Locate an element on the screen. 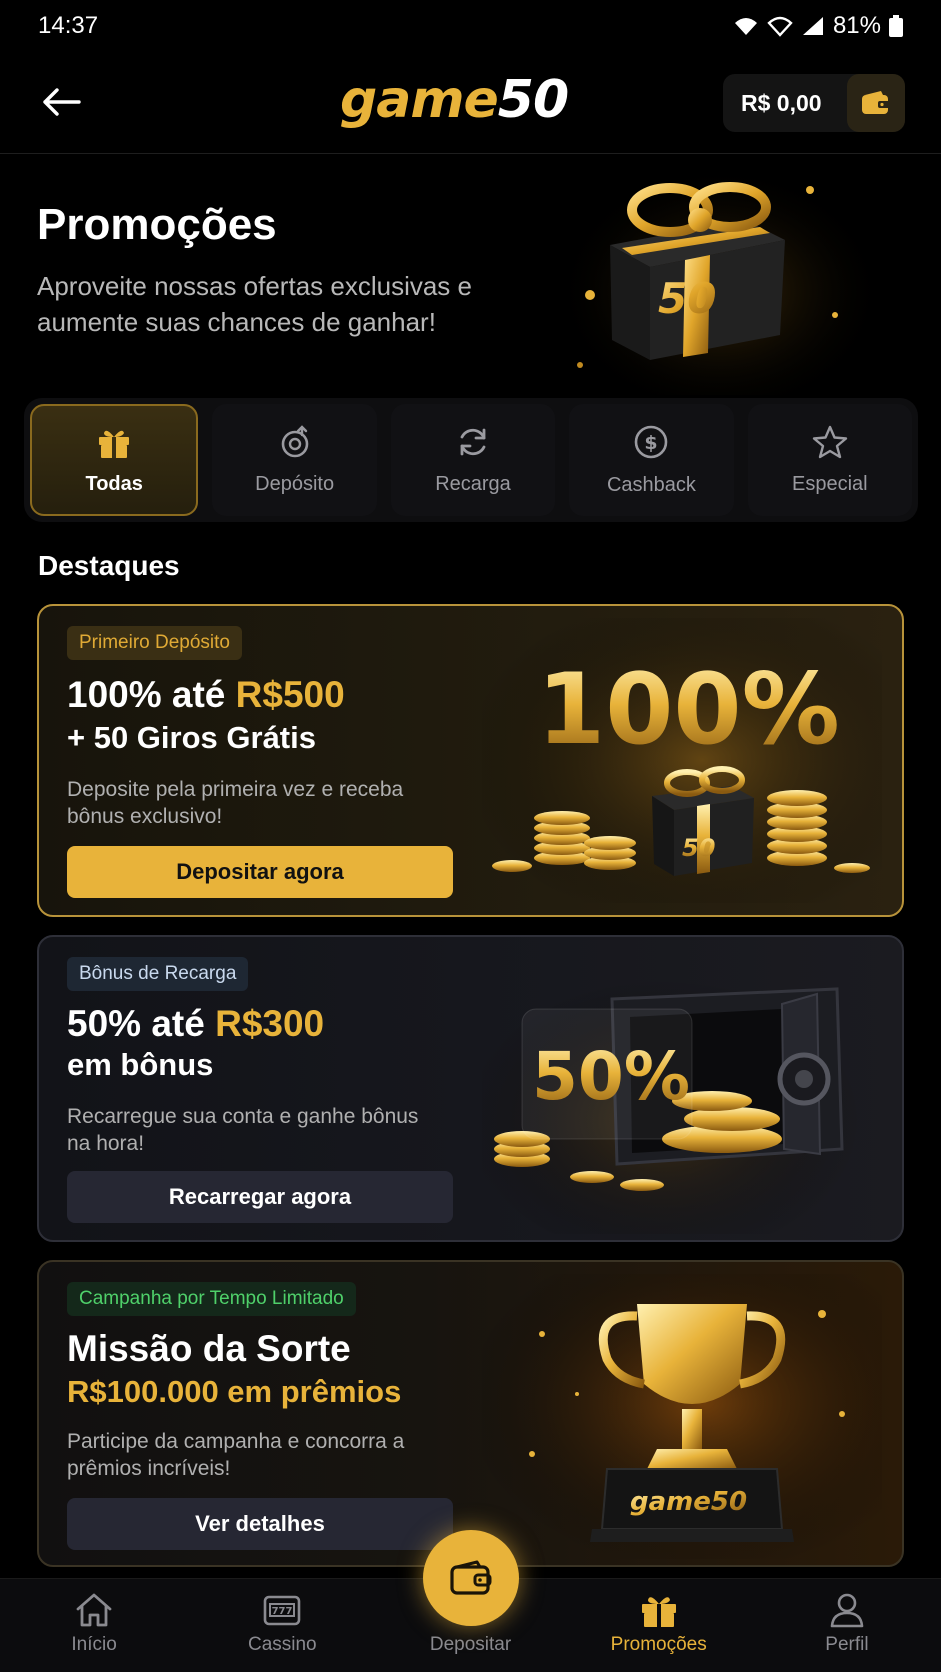 Image resolution: width=941 pixels, height=1672 pixels. tab-recarga: Recarga is located at coordinates (473, 460).